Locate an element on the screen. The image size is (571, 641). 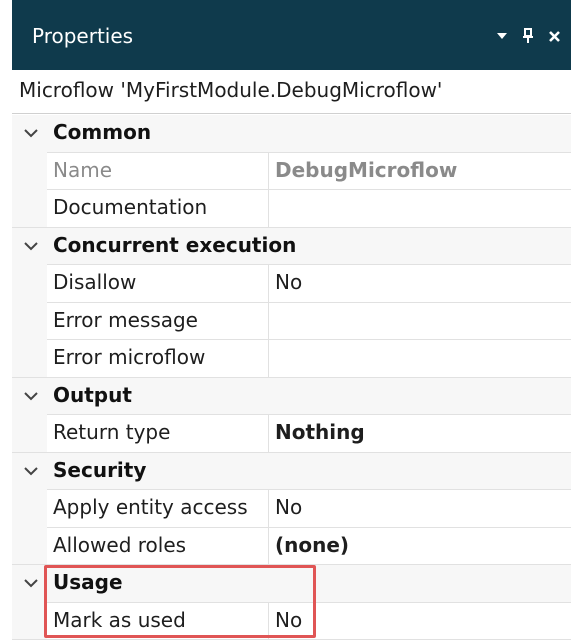
property-label: Apply entity access is located at coordinates (150, 507).